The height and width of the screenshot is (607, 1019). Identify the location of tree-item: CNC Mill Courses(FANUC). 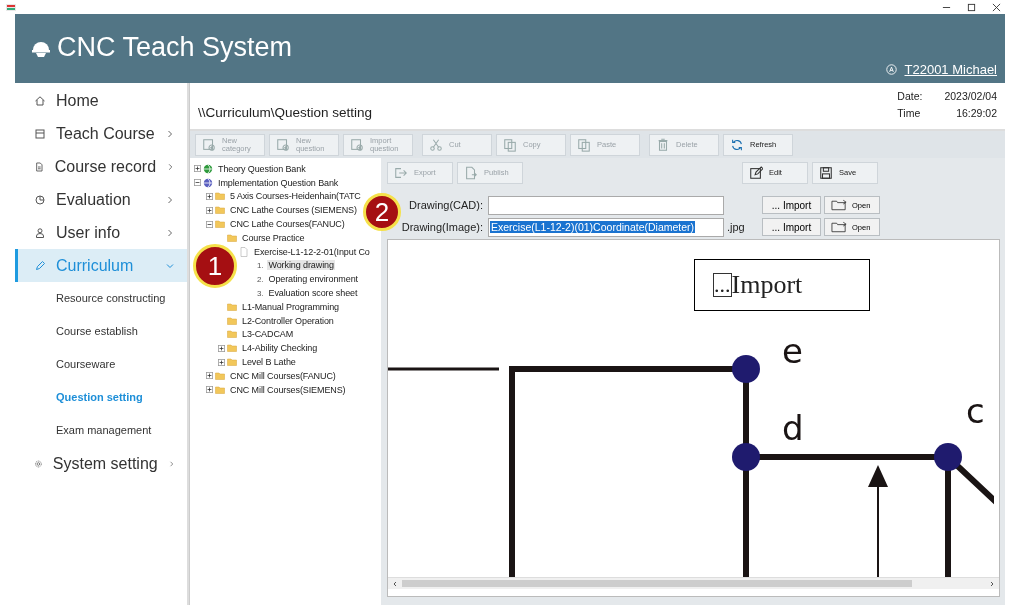
(283, 375).